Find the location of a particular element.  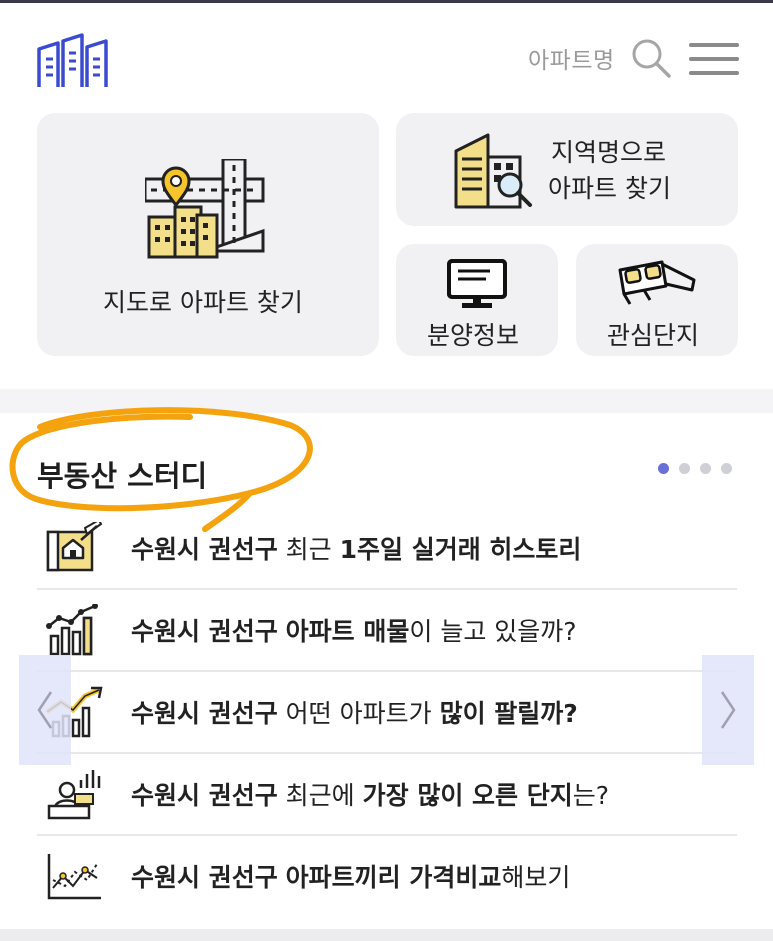

study-item-most-risen: 수원시 권선구 최근에 가장 많이 오른 단지는? is located at coordinates (387, 795).